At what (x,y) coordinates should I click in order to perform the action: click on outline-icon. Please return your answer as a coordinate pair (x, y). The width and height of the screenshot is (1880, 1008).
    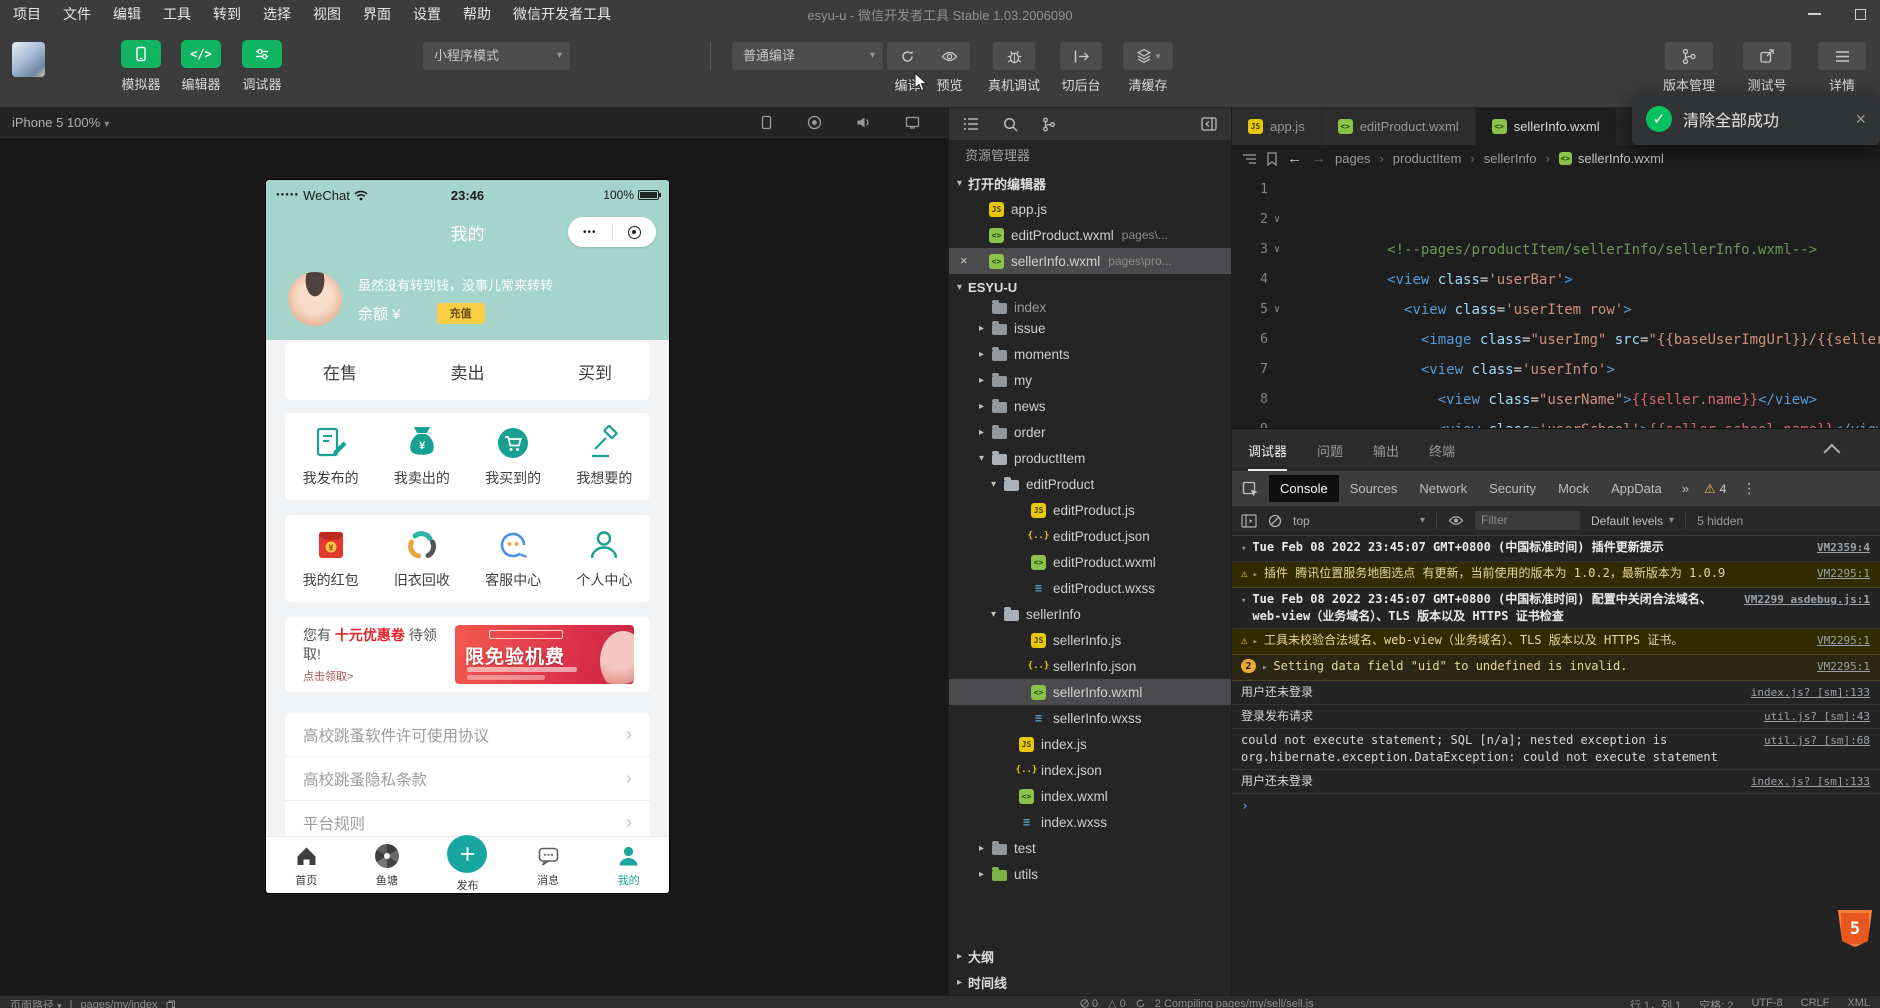
    Looking at the image, I should click on (1249, 159).